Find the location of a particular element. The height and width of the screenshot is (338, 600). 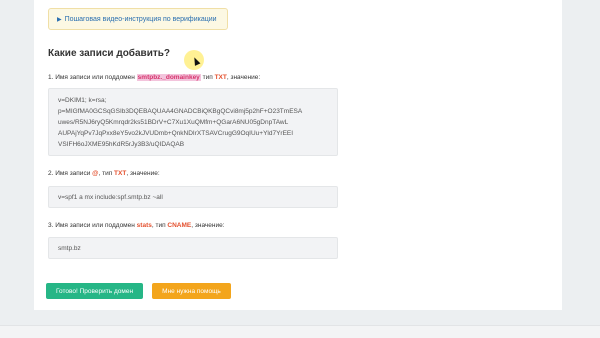

step-1-value-line: v=DKIM1; k=rsa; is located at coordinates (82, 100).